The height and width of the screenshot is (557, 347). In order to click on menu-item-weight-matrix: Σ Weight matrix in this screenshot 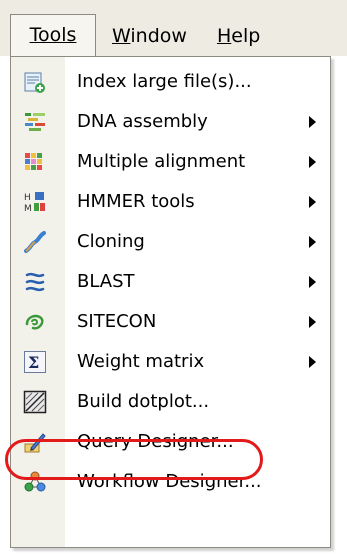, I will do `click(170, 362)`.